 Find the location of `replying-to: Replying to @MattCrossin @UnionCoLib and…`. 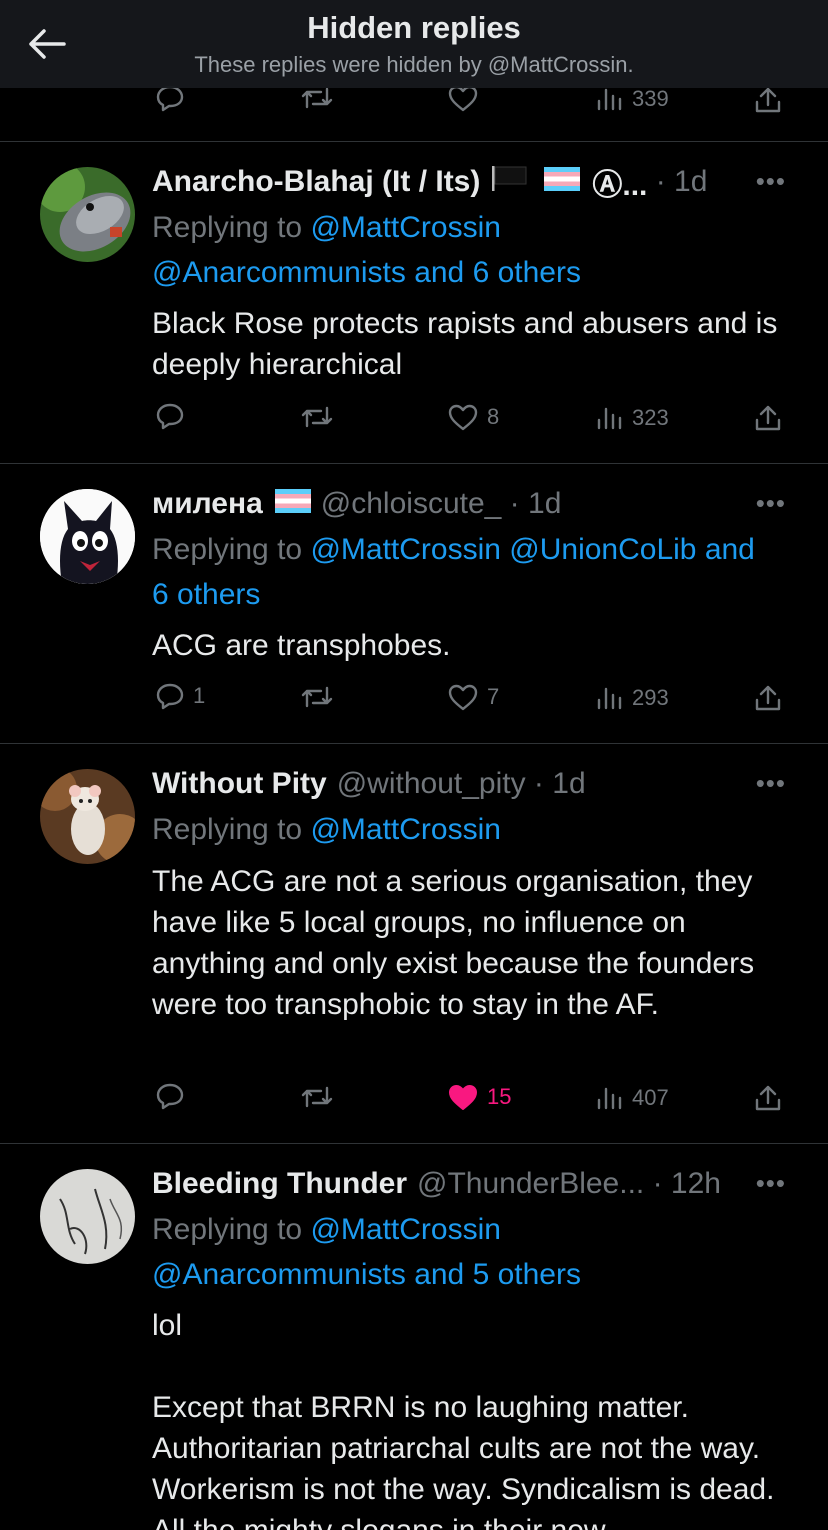

replying-to: Replying to @MattCrossin @UnionCoLib and… is located at coordinates (477, 572).